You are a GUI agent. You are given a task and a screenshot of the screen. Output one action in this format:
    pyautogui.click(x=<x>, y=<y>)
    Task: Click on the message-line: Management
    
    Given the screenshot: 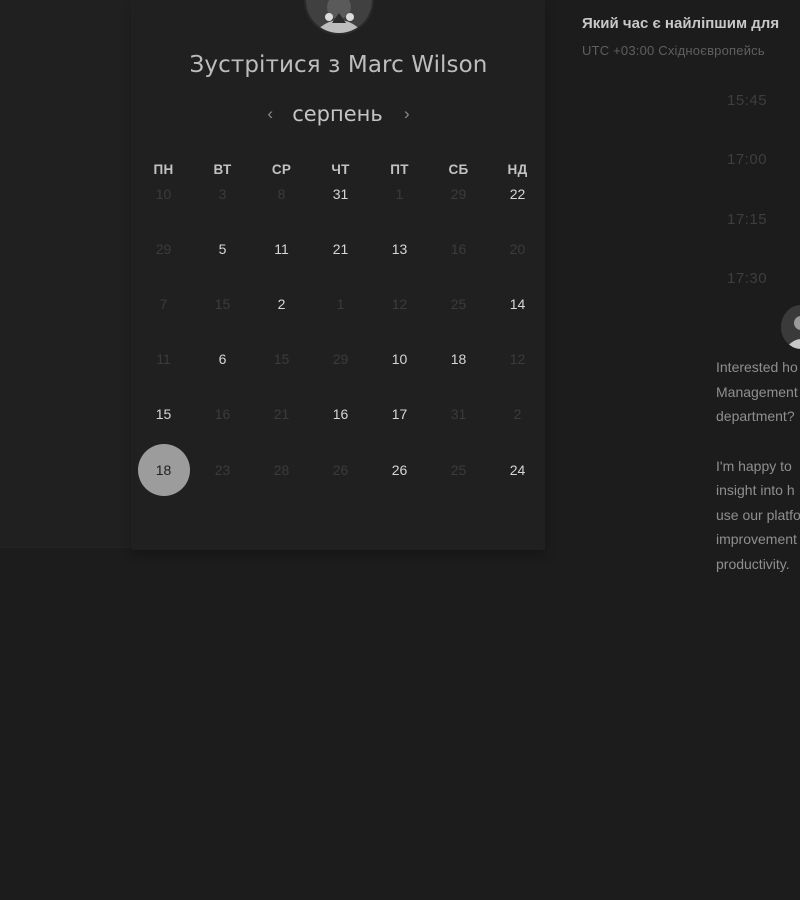 What is the action you would take?
    pyautogui.click(x=757, y=392)
    